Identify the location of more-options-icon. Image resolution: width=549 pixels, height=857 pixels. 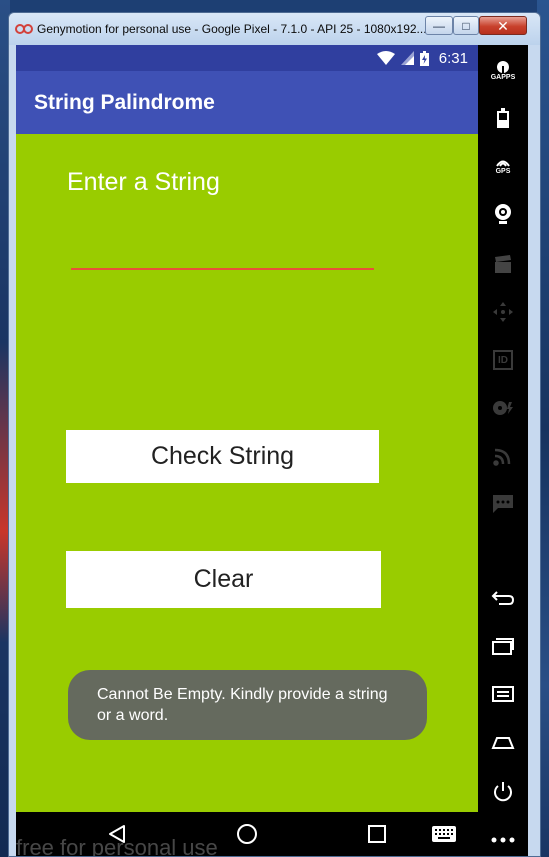
(503, 840).